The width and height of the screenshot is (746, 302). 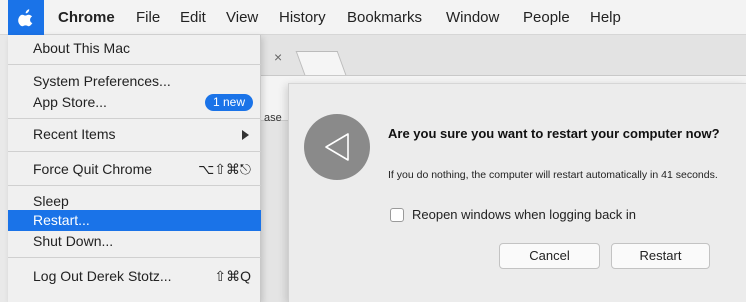 What do you see at coordinates (242, 17) in the screenshot?
I see `menu-view: View` at bounding box center [242, 17].